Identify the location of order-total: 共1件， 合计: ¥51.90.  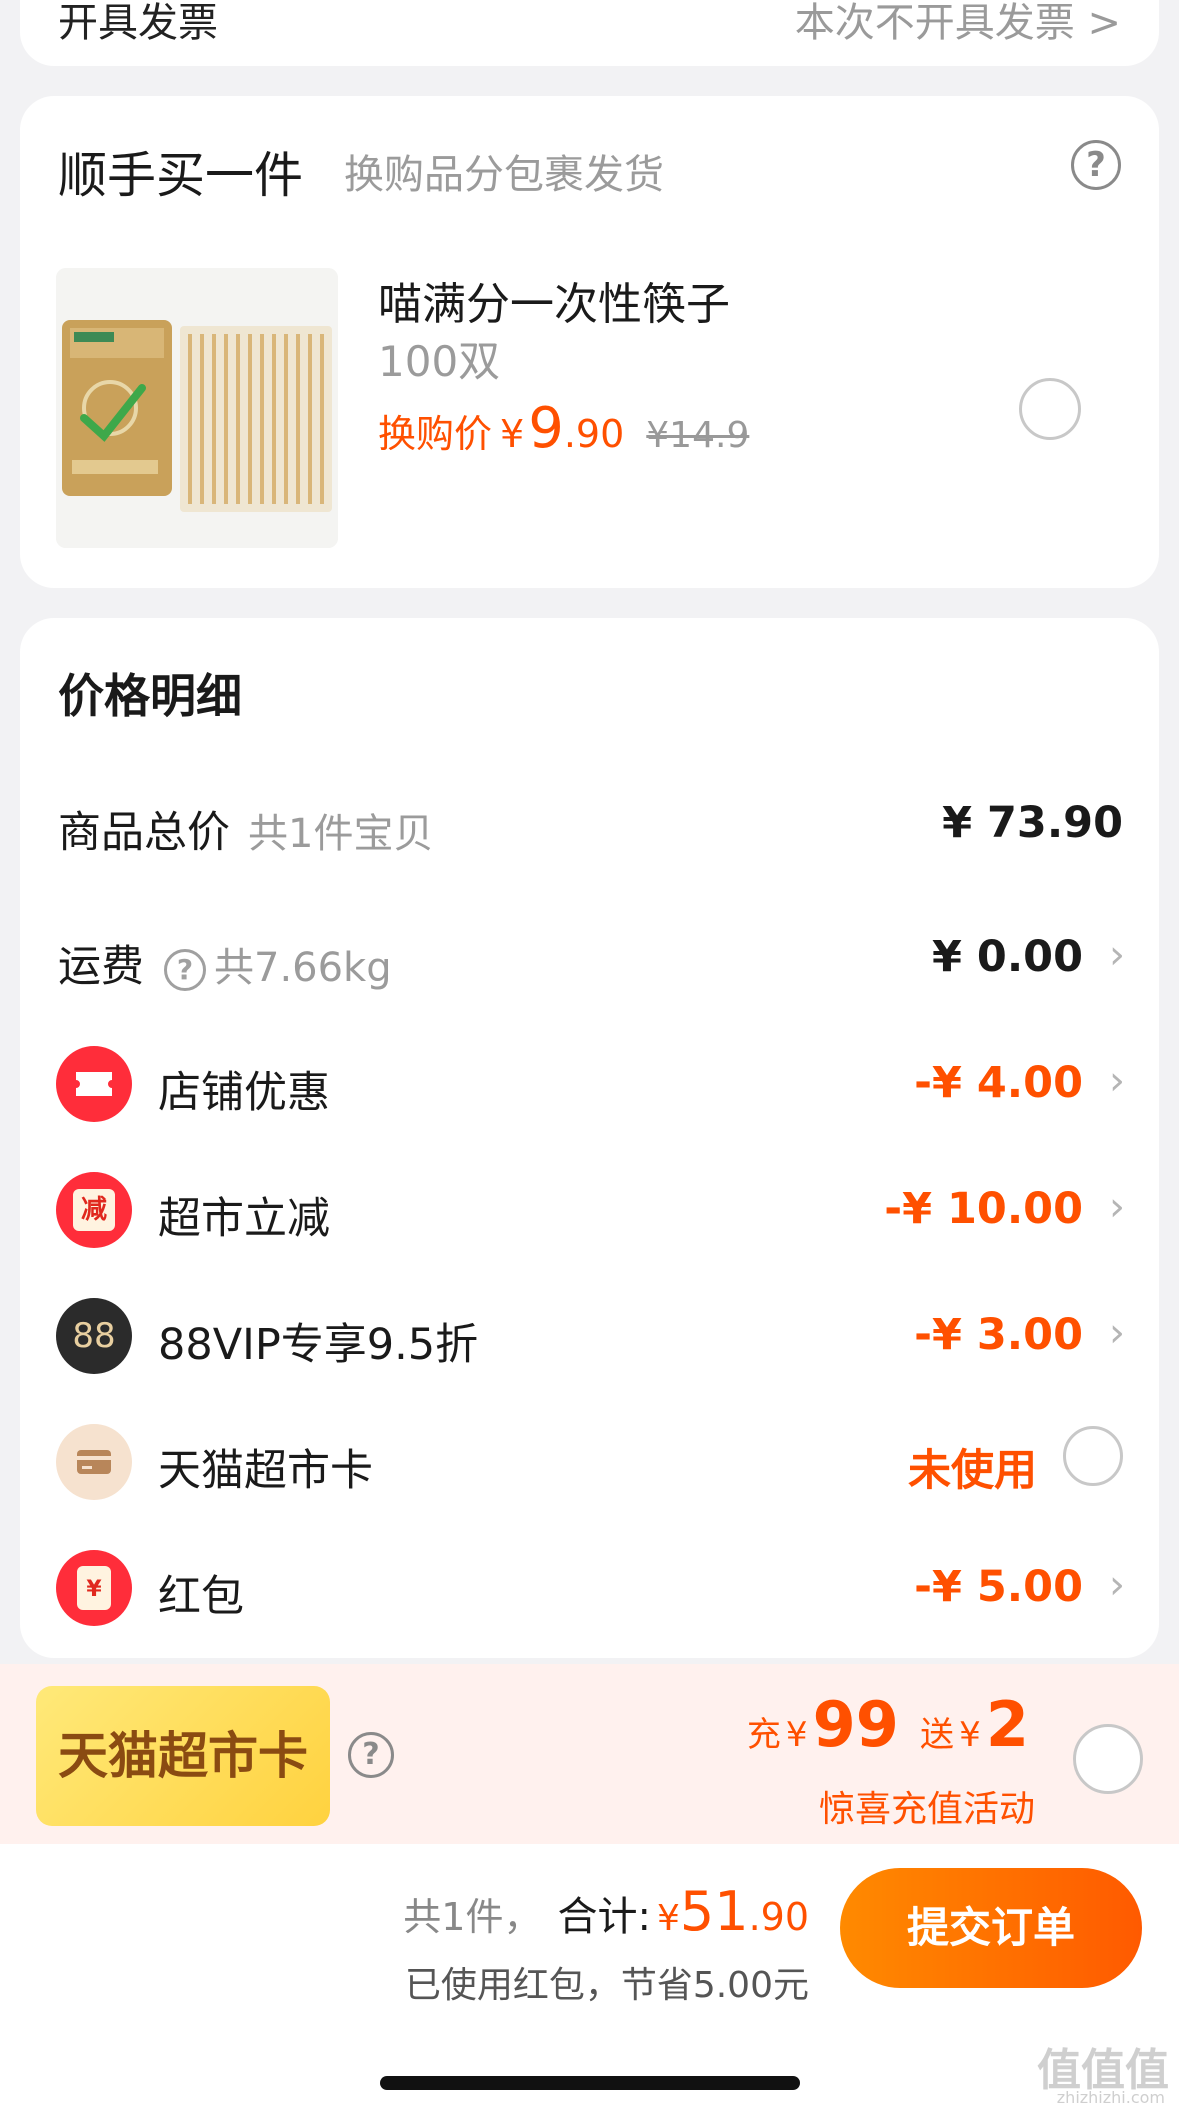
(606, 1911).